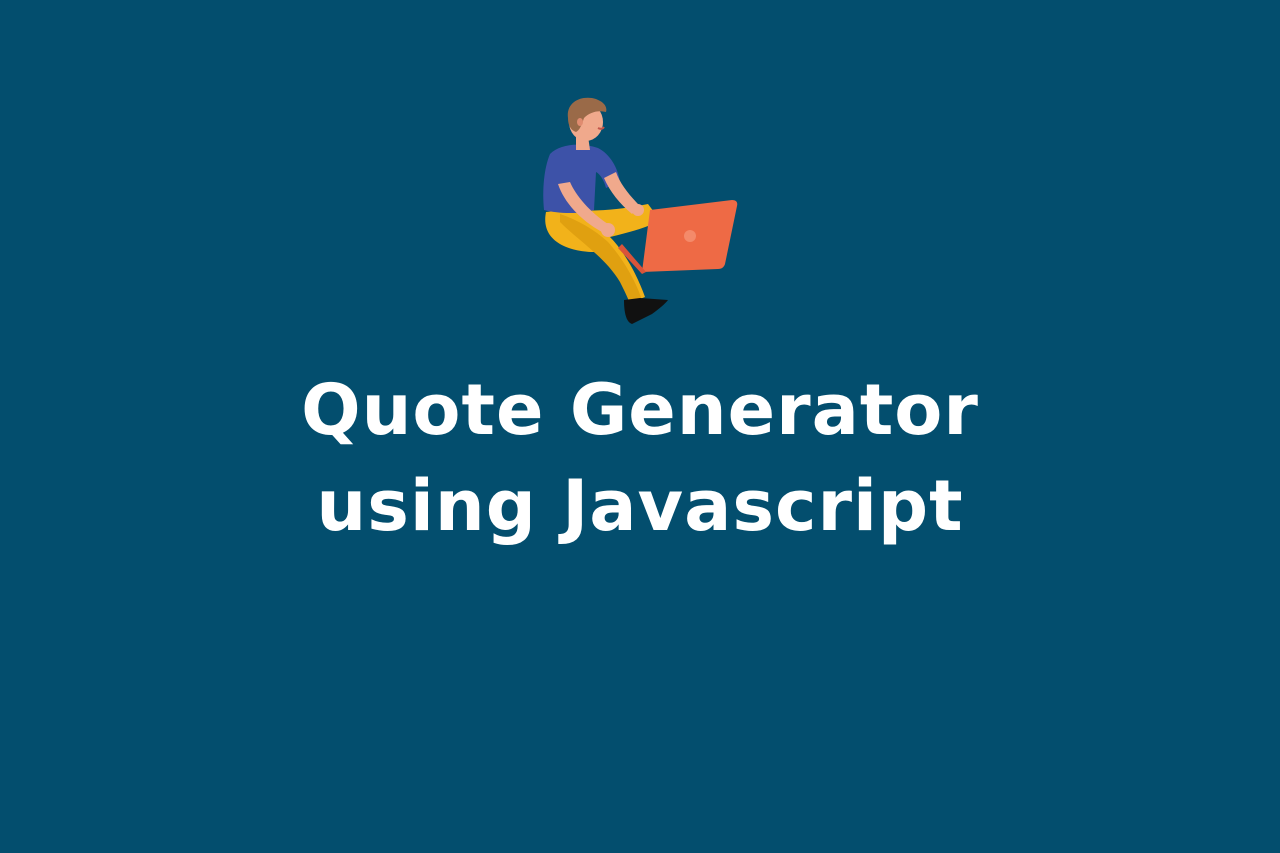 The image size is (1280, 853). Describe the element at coordinates (640, 506) in the screenshot. I see `title-line-2: using Javascript` at that location.